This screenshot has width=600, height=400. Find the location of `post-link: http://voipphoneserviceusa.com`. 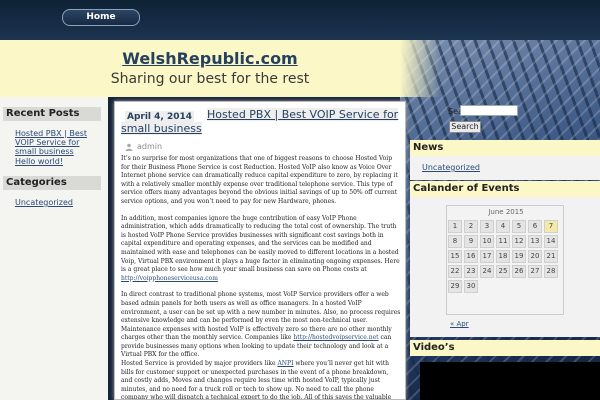

post-link: http://voipphoneserviceusa.com is located at coordinates (169, 278).